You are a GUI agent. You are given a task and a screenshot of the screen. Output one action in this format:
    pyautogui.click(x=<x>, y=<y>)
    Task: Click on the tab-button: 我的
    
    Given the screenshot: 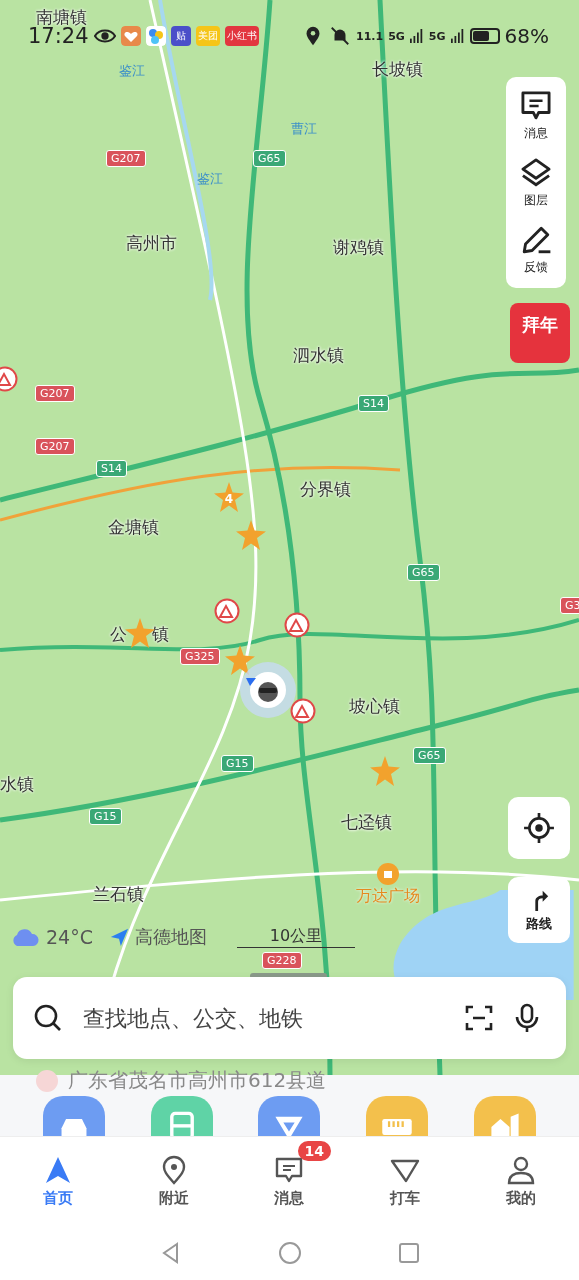 What is the action you would take?
    pyautogui.click(x=521, y=1181)
    